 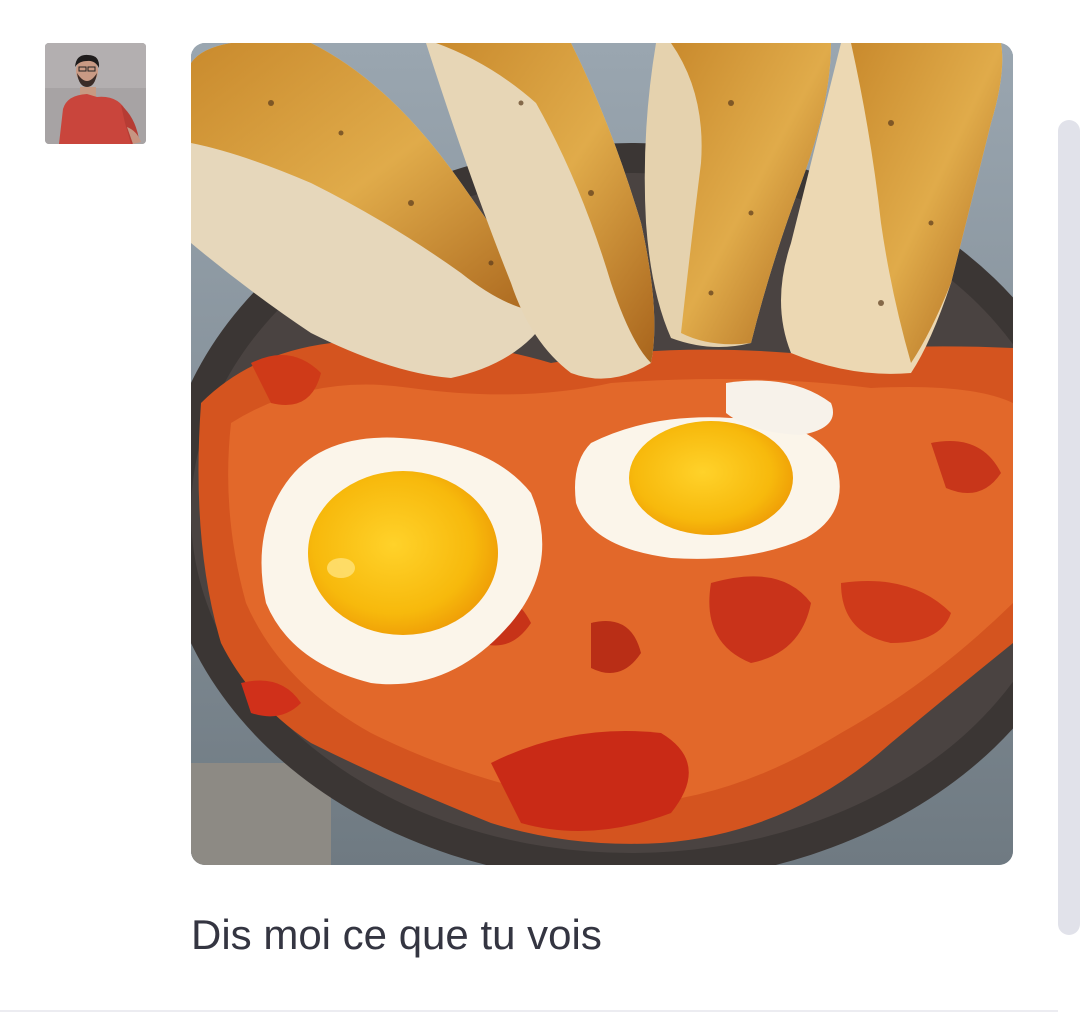 What do you see at coordinates (529, 1011) in the screenshot?
I see `divider` at bounding box center [529, 1011].